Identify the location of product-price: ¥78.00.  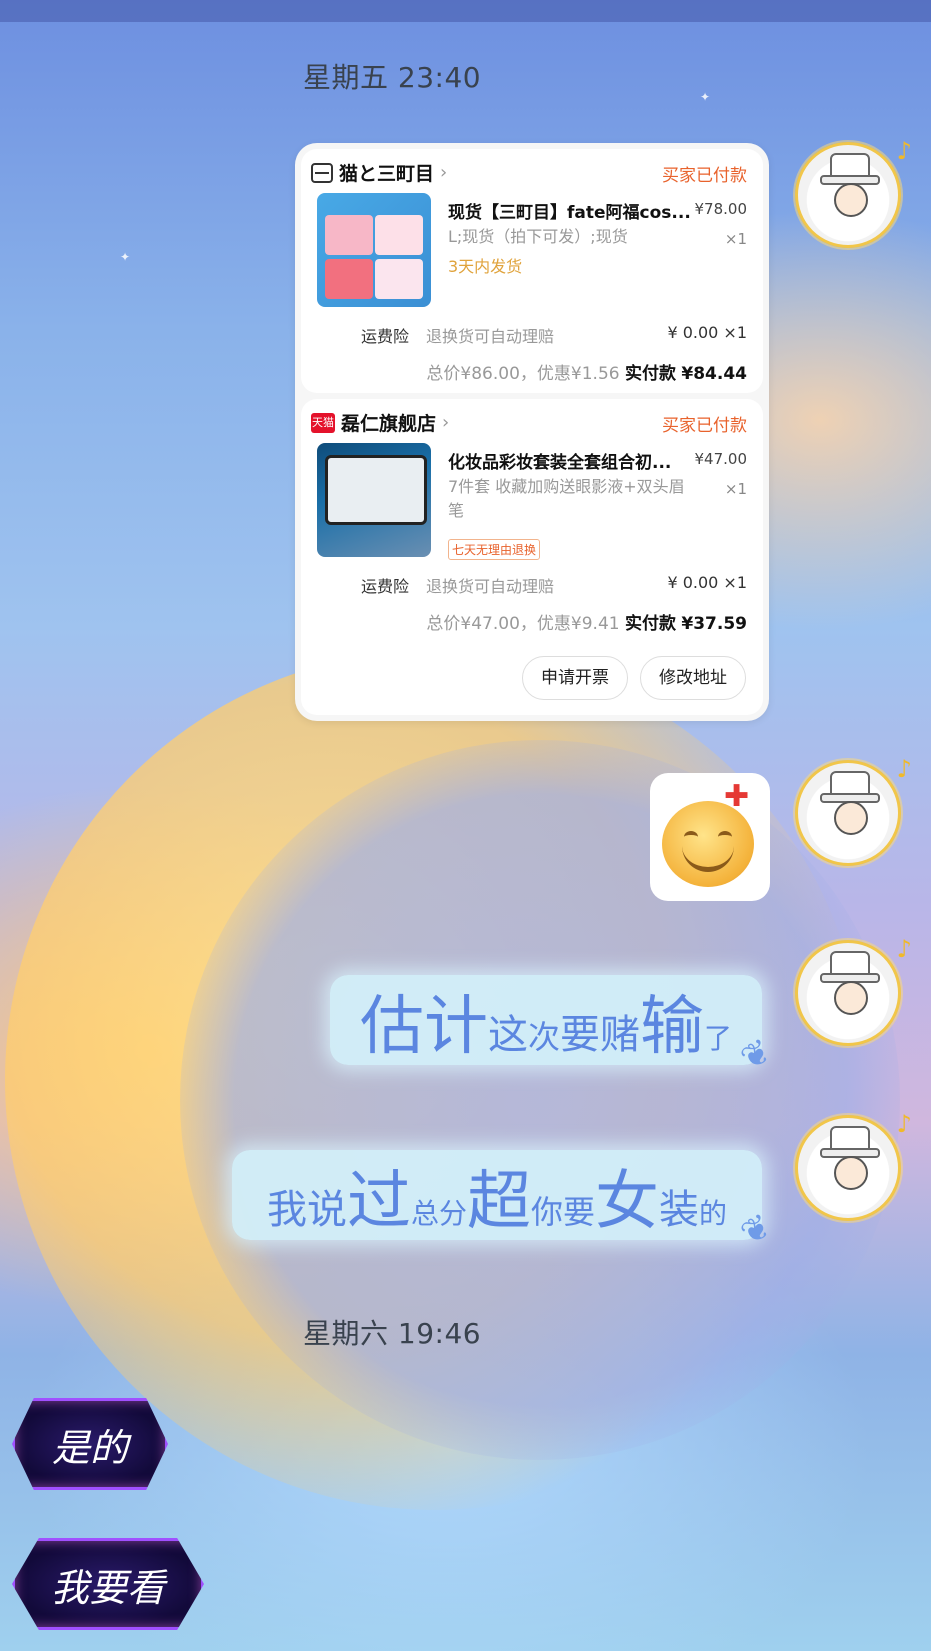
(721, 209).